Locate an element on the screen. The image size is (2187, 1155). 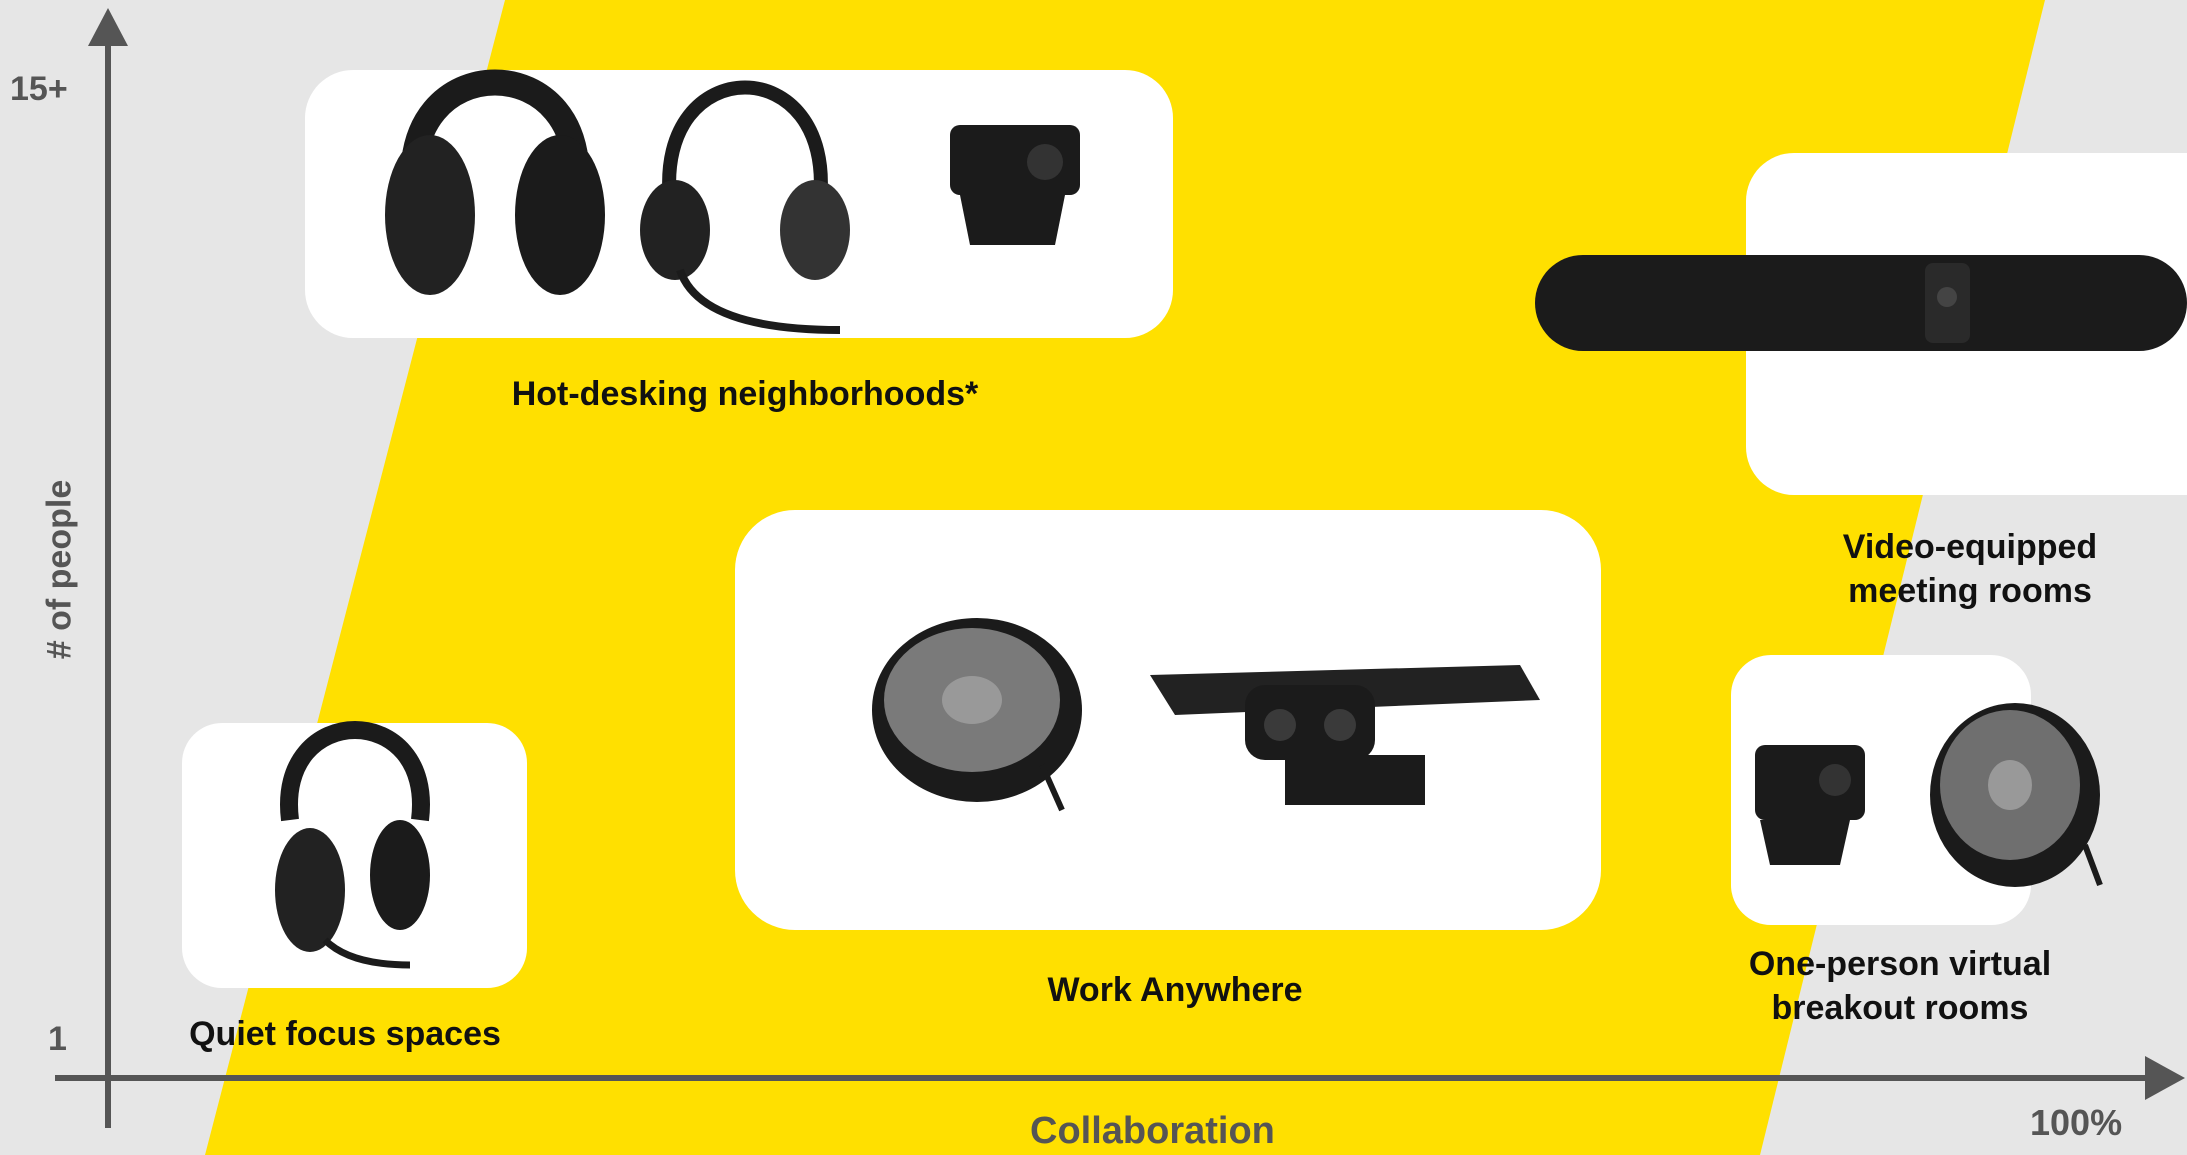
y-axis-arrow is located at coordinates (108, 27).